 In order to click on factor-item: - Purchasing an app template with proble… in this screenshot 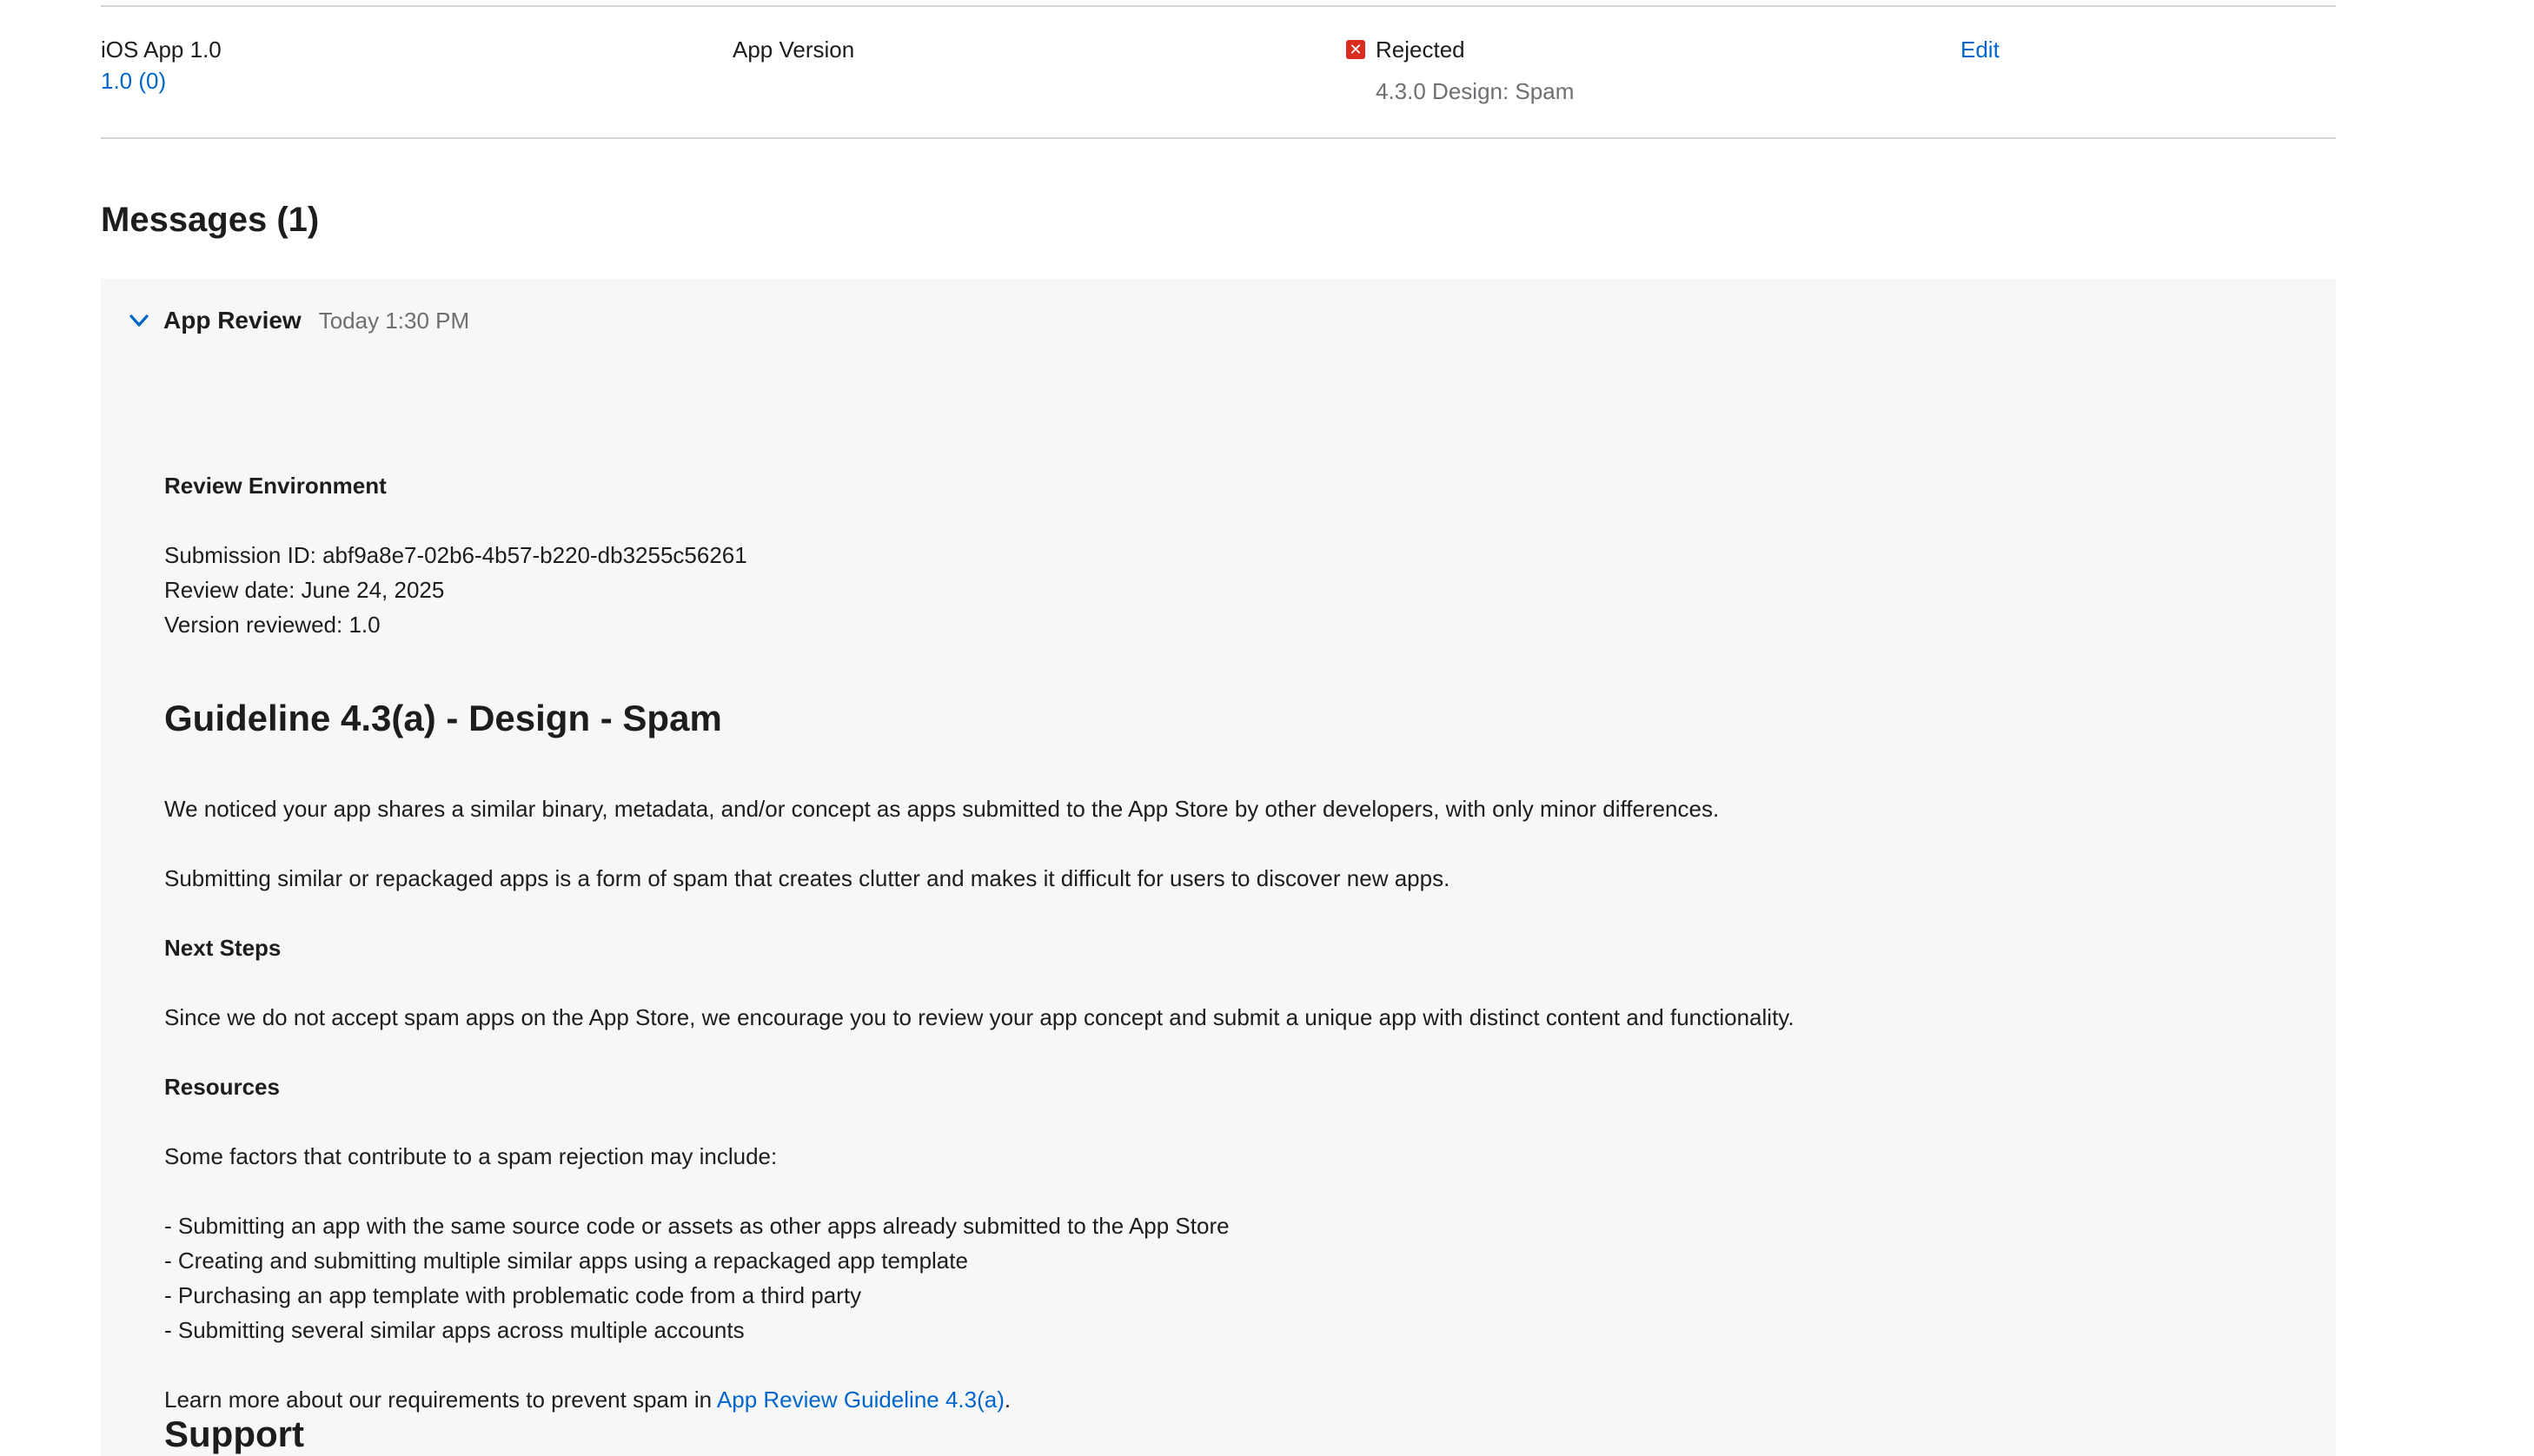, I will do `click(513, 1295)`.